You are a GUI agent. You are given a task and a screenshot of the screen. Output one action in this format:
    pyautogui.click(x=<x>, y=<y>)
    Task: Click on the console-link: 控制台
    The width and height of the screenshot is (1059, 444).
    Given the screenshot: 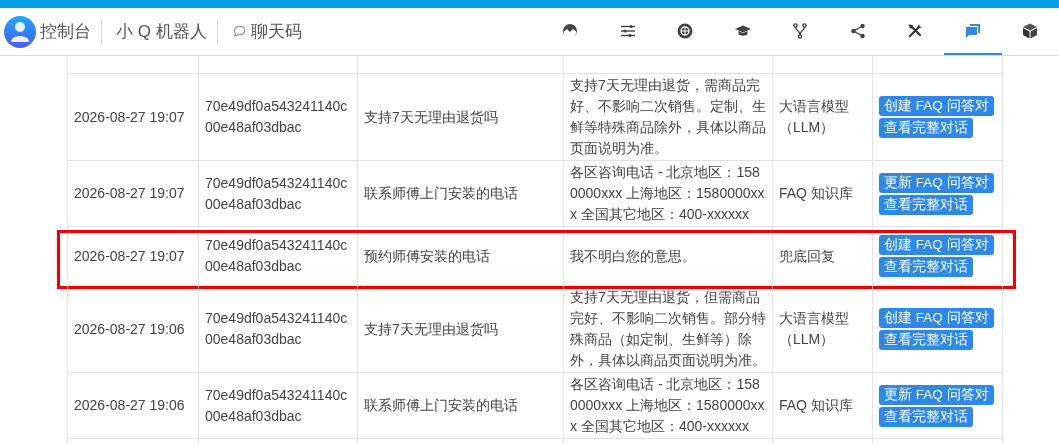 What is the action you would take?
    pyautogui.click(x=65, y=31)
    